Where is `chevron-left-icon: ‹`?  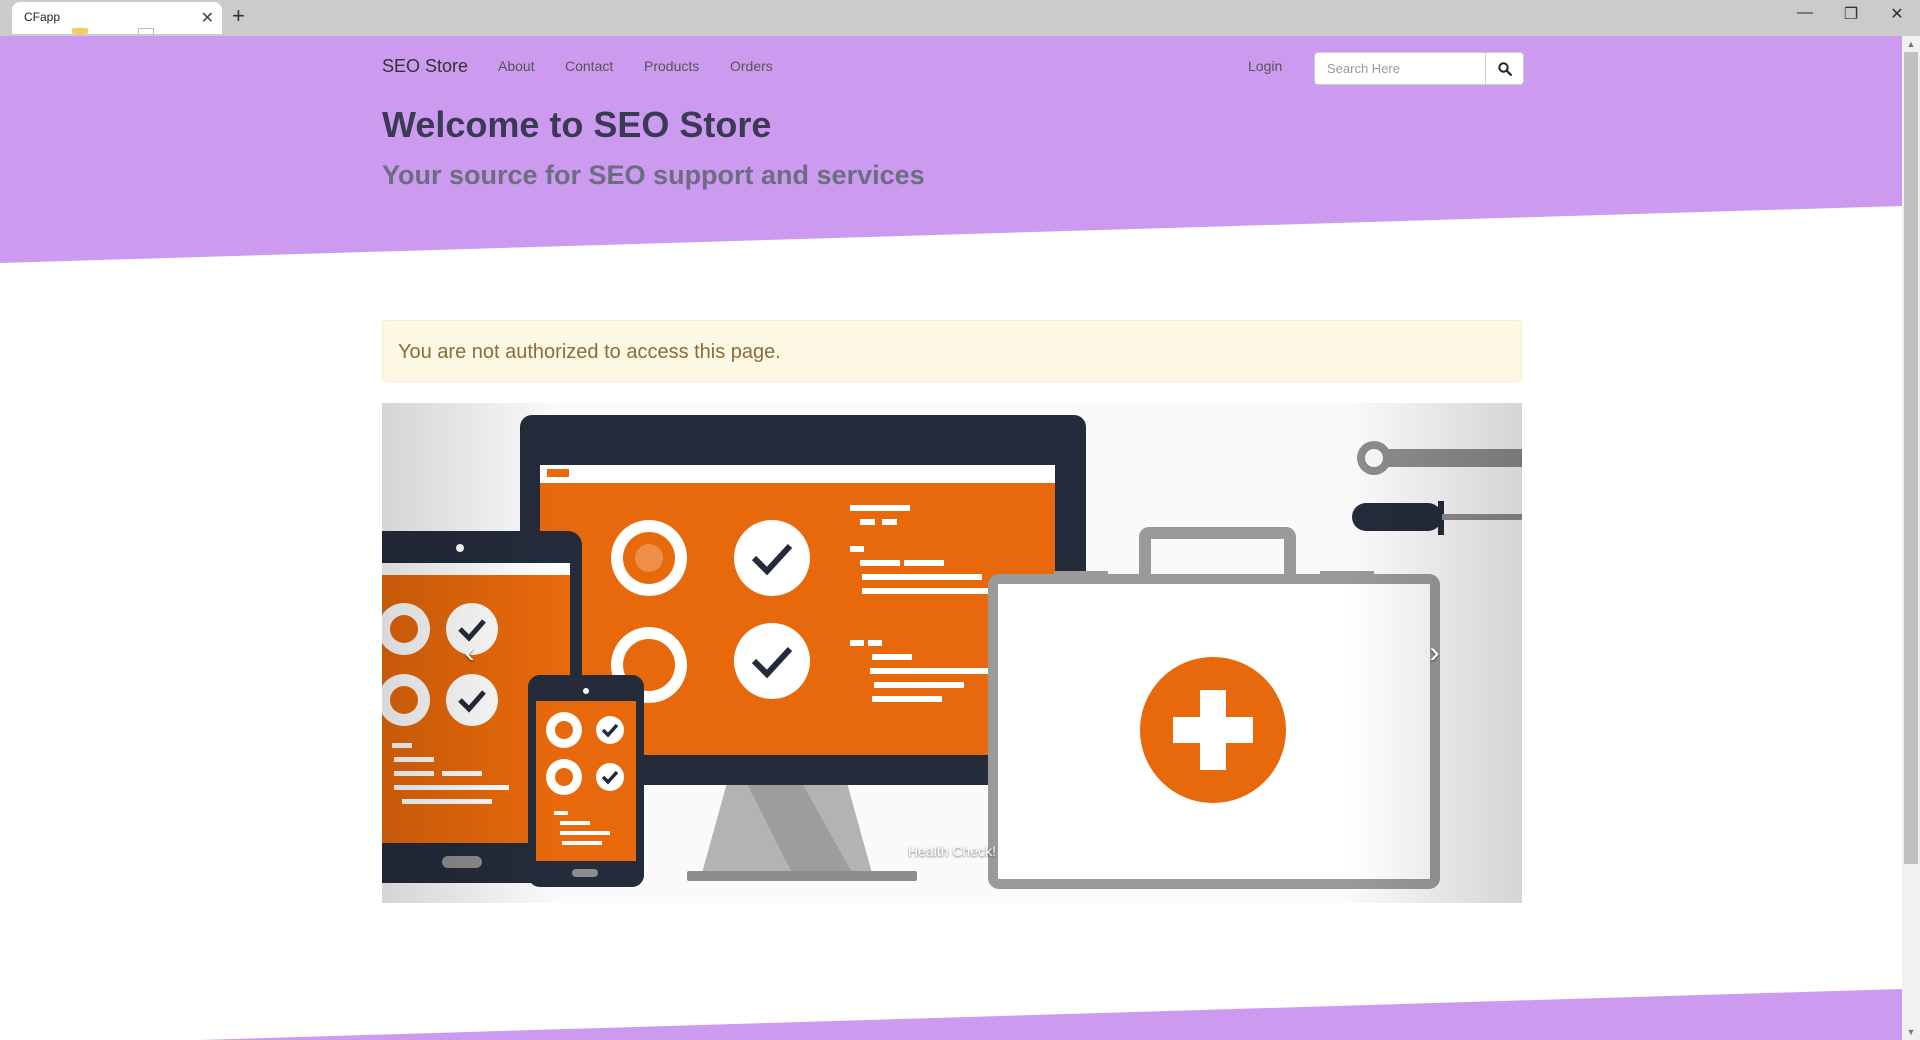
chevron-left-icon: ‹ is located at coordinates (469, 652).